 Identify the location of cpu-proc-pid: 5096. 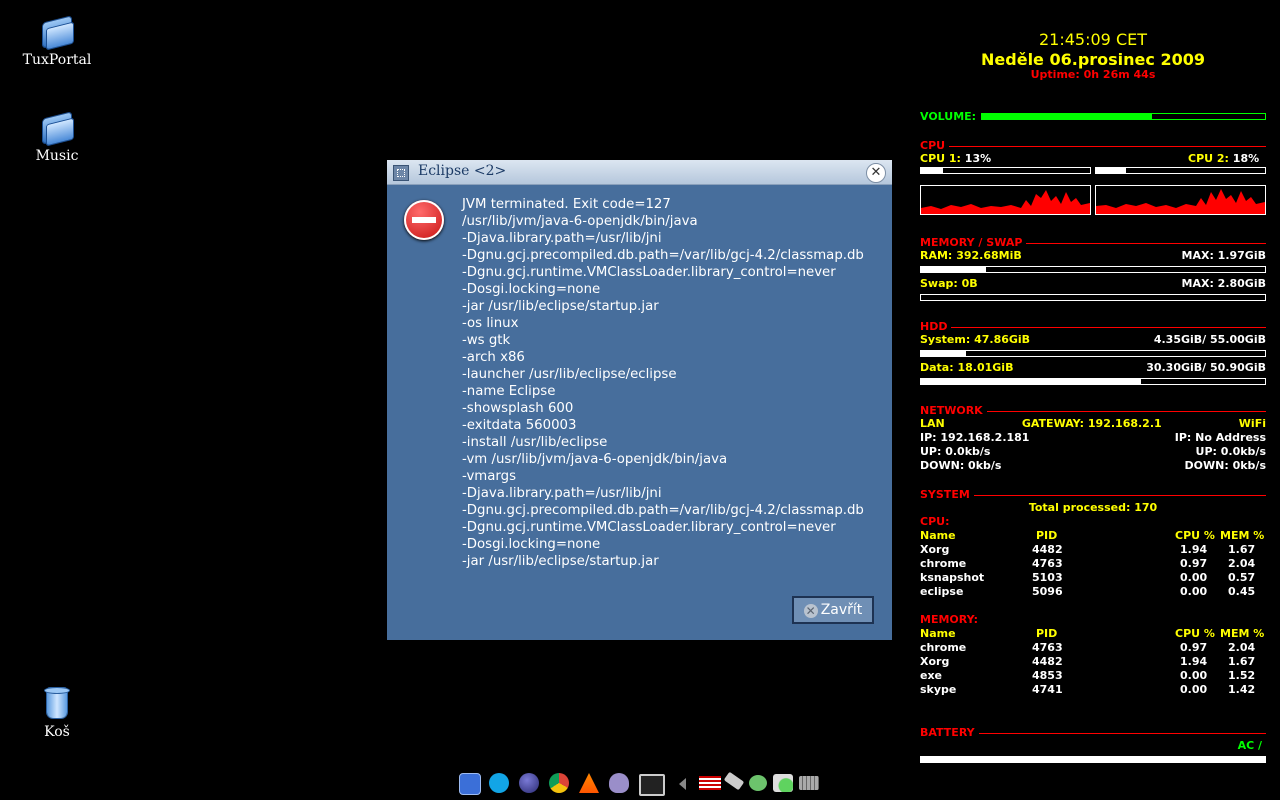
(1047, 591).